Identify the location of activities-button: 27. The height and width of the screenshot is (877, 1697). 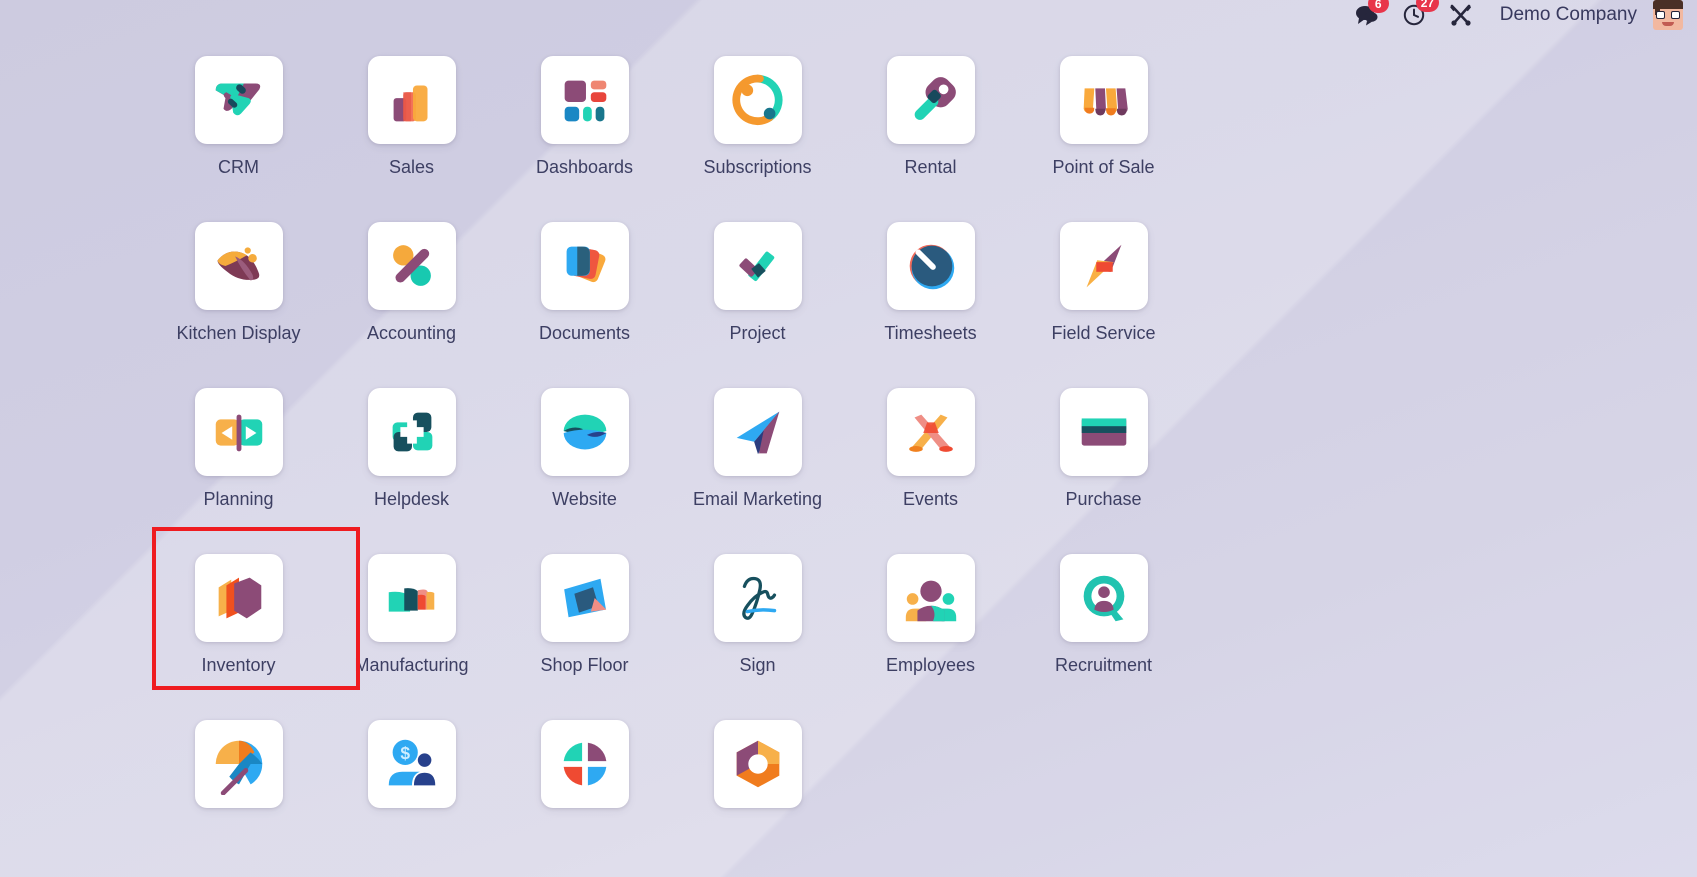
(1421, 13).